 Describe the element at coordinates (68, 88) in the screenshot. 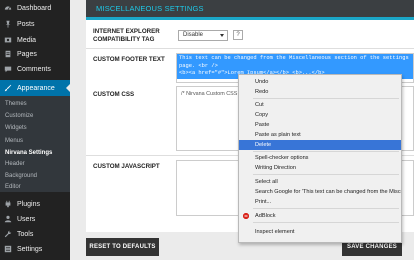

I see `active-indicator` at that location.